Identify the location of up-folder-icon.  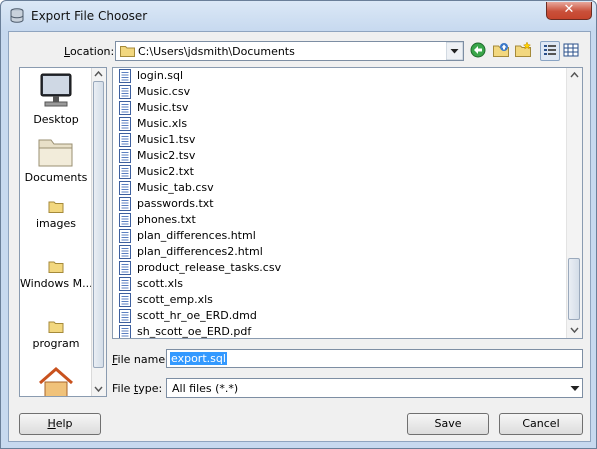
(501, 50).